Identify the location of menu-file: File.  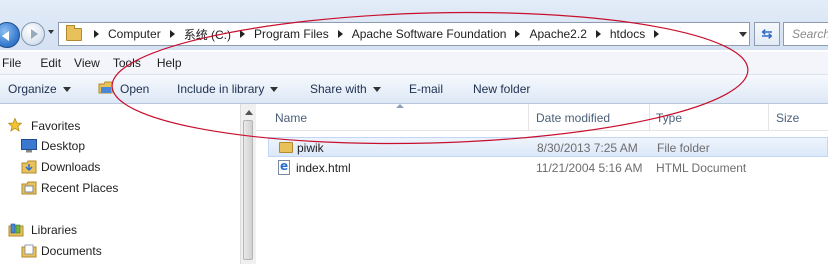
(11, 63).